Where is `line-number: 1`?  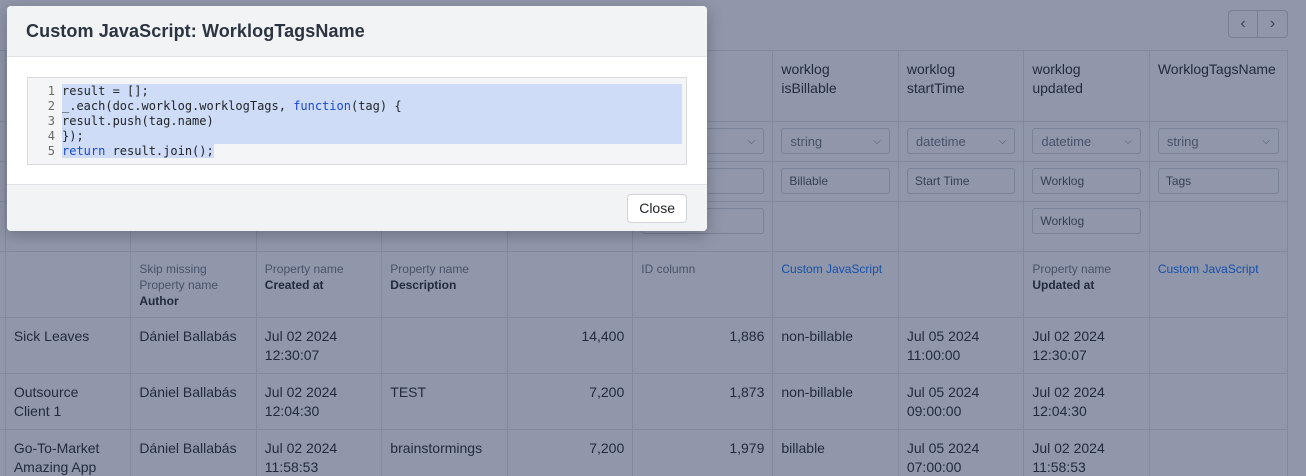
line-number: 1 is located at coordinates (51, 91).